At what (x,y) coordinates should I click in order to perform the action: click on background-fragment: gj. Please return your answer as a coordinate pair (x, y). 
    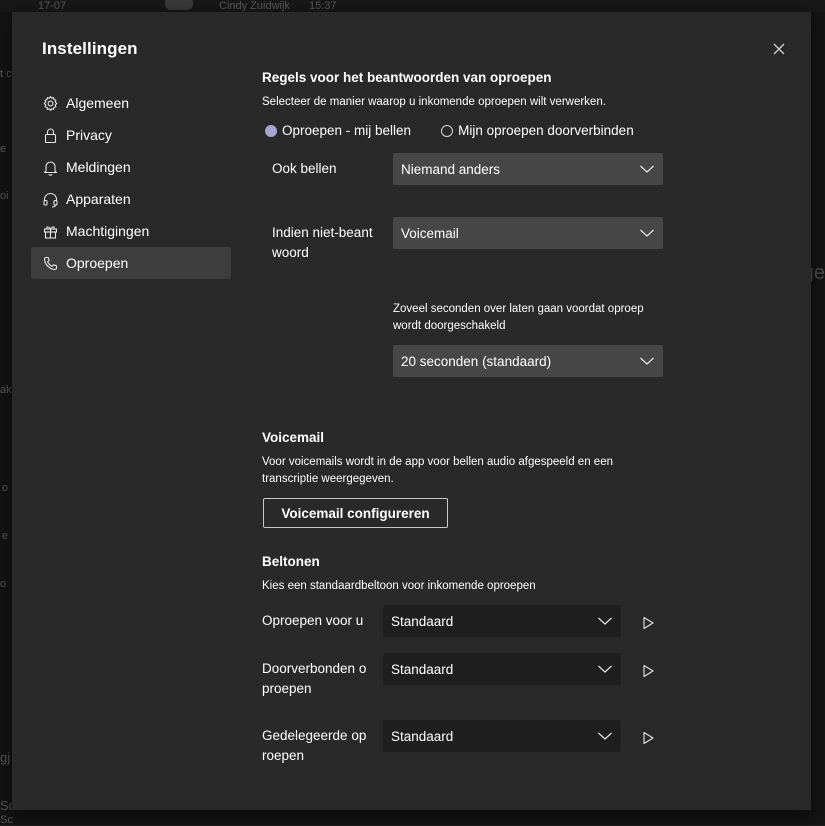
    Looking at the image, I should click on (5, 757).